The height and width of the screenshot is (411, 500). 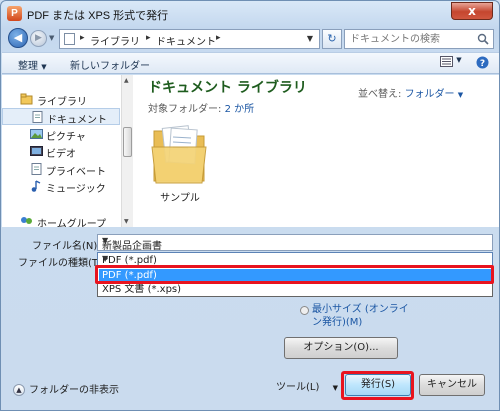 I want to click on library-target: 対象フォルダー: 2 か所, so click(x=201, y=107).